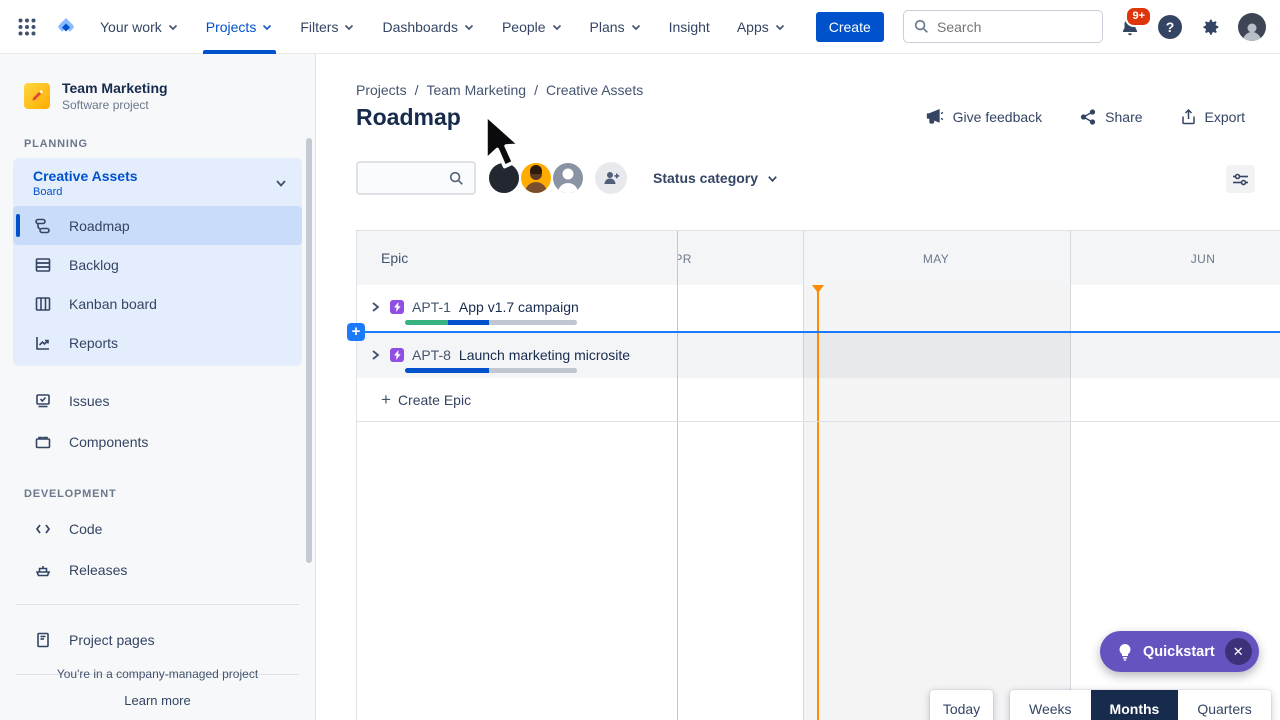 Image resolution: width=1280 pixels, height=720 pixels. Describe the element at coordinates (112, 639) in the screenshot. I see `sidebar-item-label: Project pages` at that location.